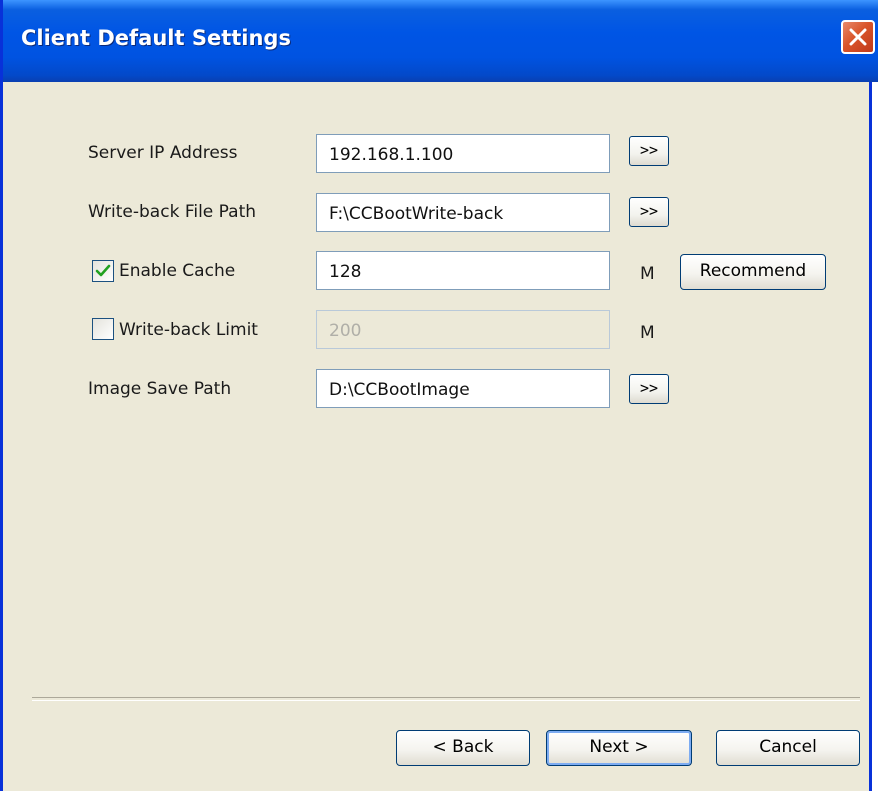 The height and width of the screenshot is (791, 878). Describe the element at coordinates (440, 41) in the screenshot. I see `title-bar: Client Default Settings` at that location.